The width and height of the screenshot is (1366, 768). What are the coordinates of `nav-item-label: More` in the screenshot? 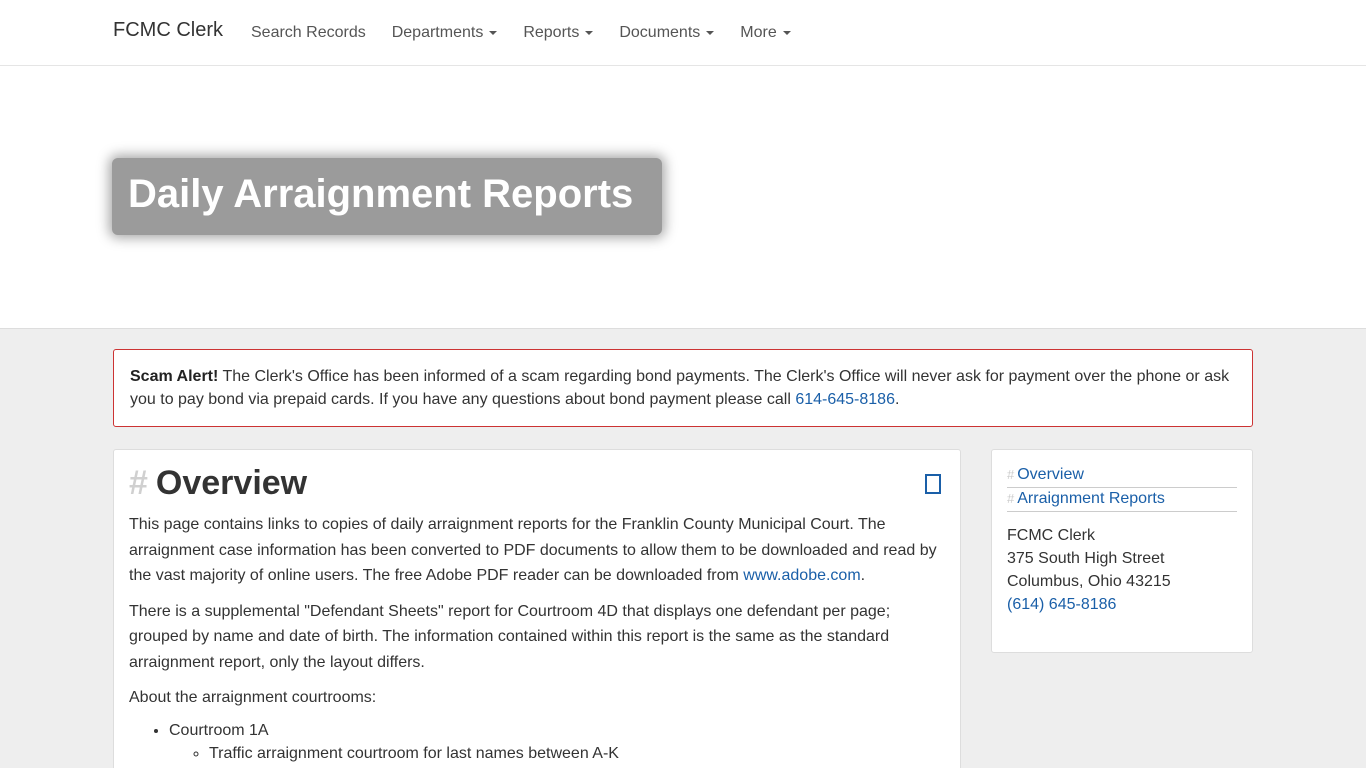 It's located at (758, 32).